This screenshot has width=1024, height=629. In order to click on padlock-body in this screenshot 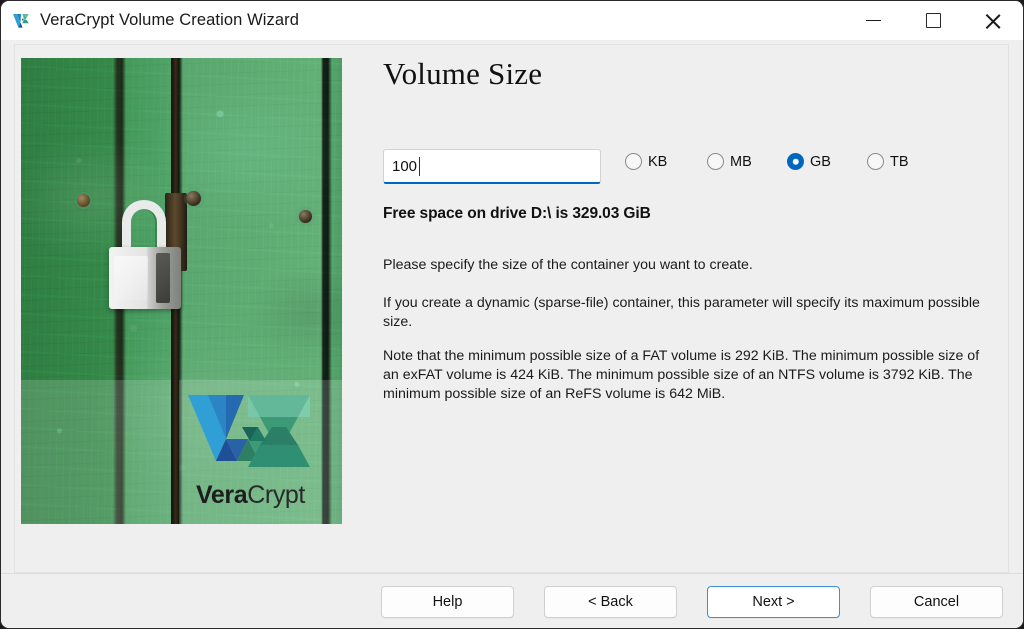, I will do `click(145, 278)`.